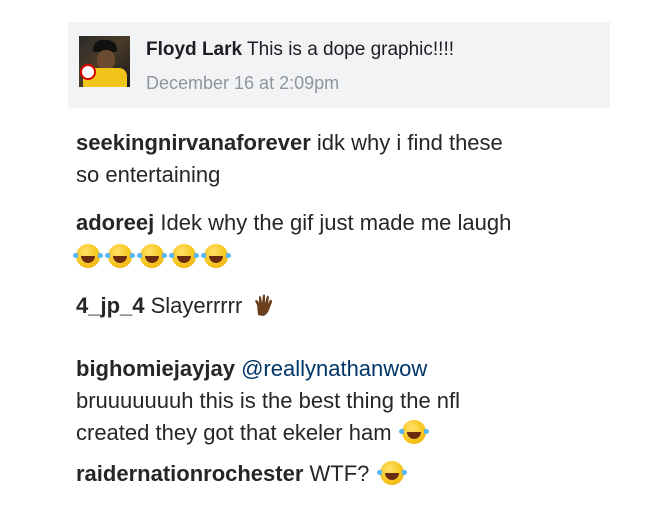 The image size is (660, 510). I want to click on comment-text: idk why i find these, so click(409, 142).